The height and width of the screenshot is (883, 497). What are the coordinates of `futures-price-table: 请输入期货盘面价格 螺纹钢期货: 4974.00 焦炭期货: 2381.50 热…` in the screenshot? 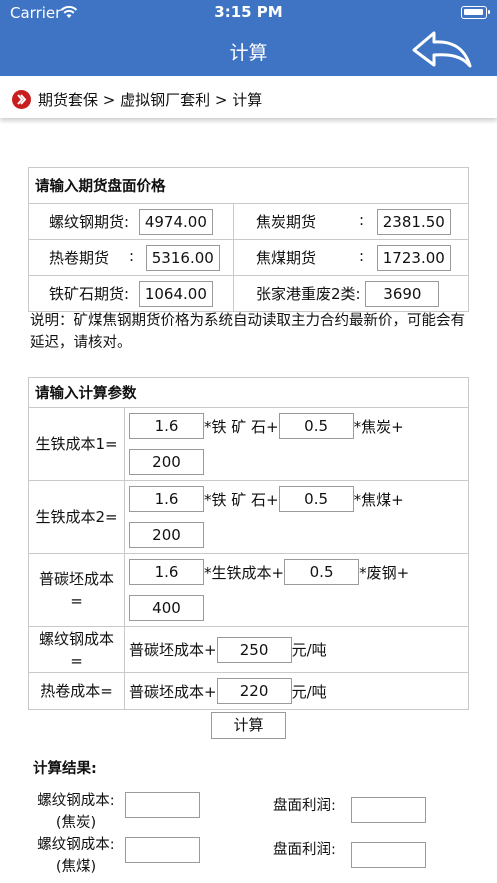 It's located at (248, 239).